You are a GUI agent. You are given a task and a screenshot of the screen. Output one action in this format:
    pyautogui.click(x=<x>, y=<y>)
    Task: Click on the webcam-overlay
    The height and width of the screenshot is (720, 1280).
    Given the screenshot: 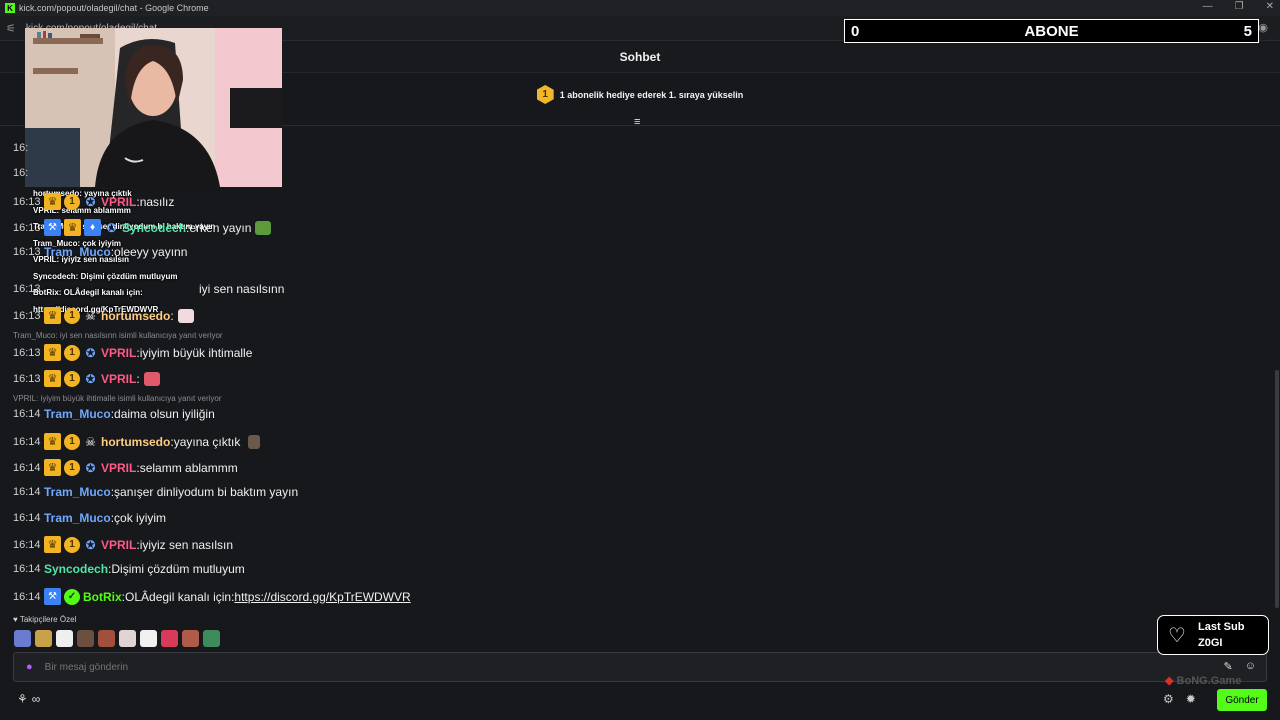 What is the action you would take?
    pyautogui.click(x=153, y=107)
    